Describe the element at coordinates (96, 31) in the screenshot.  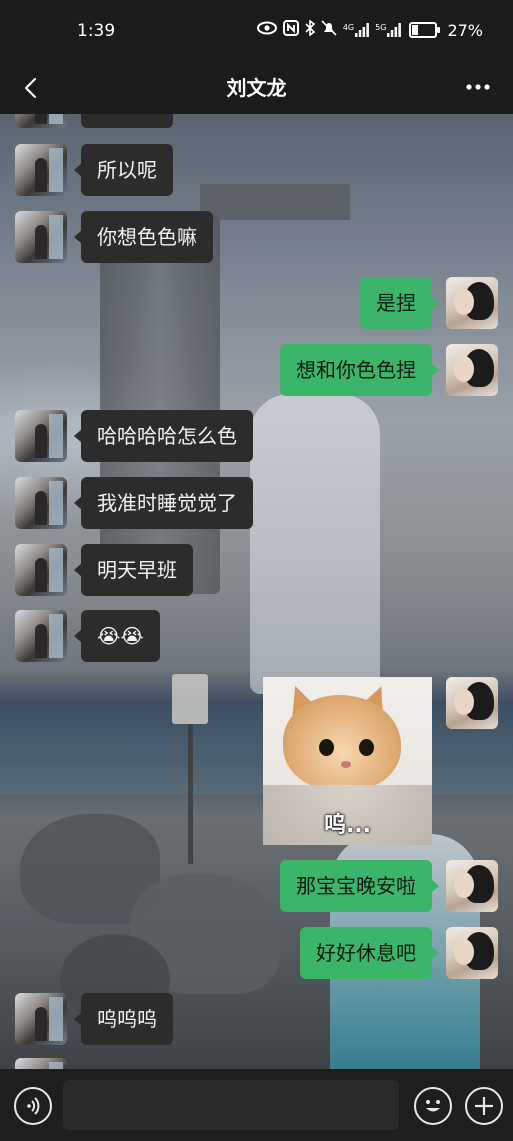
I see `status-time: 1:39` at that location.